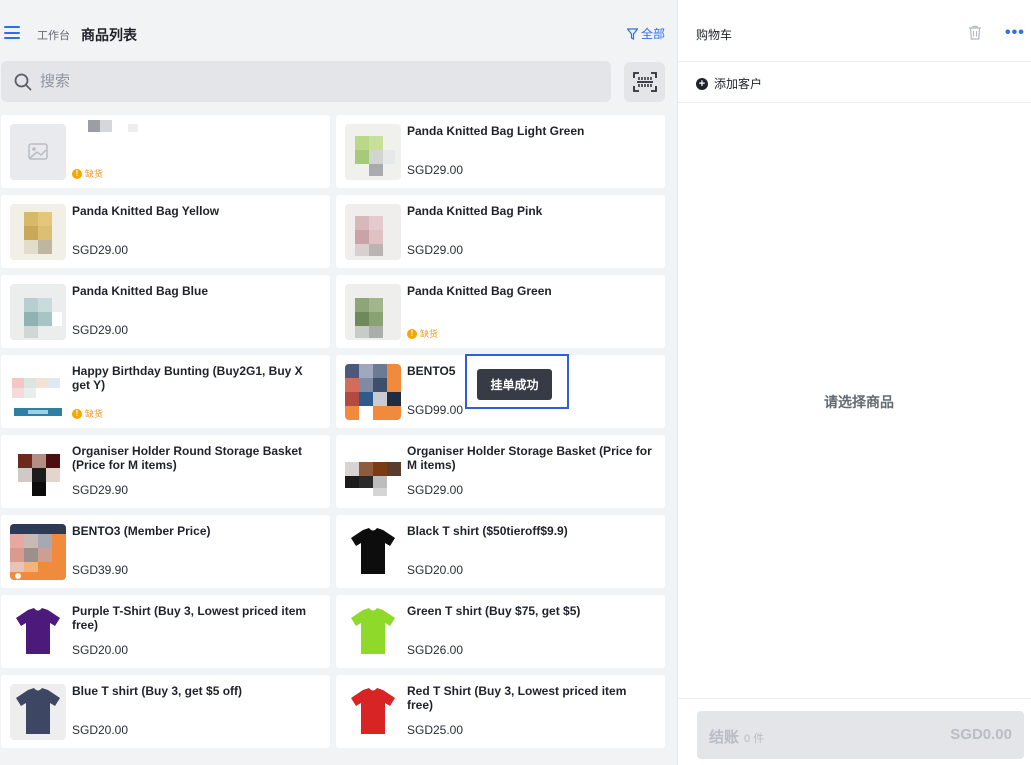 The image size is (1031, 765). Describe the element at coordinates (53, 35) in the screenshot. I see `breadcrumb: 工作台` at that location.